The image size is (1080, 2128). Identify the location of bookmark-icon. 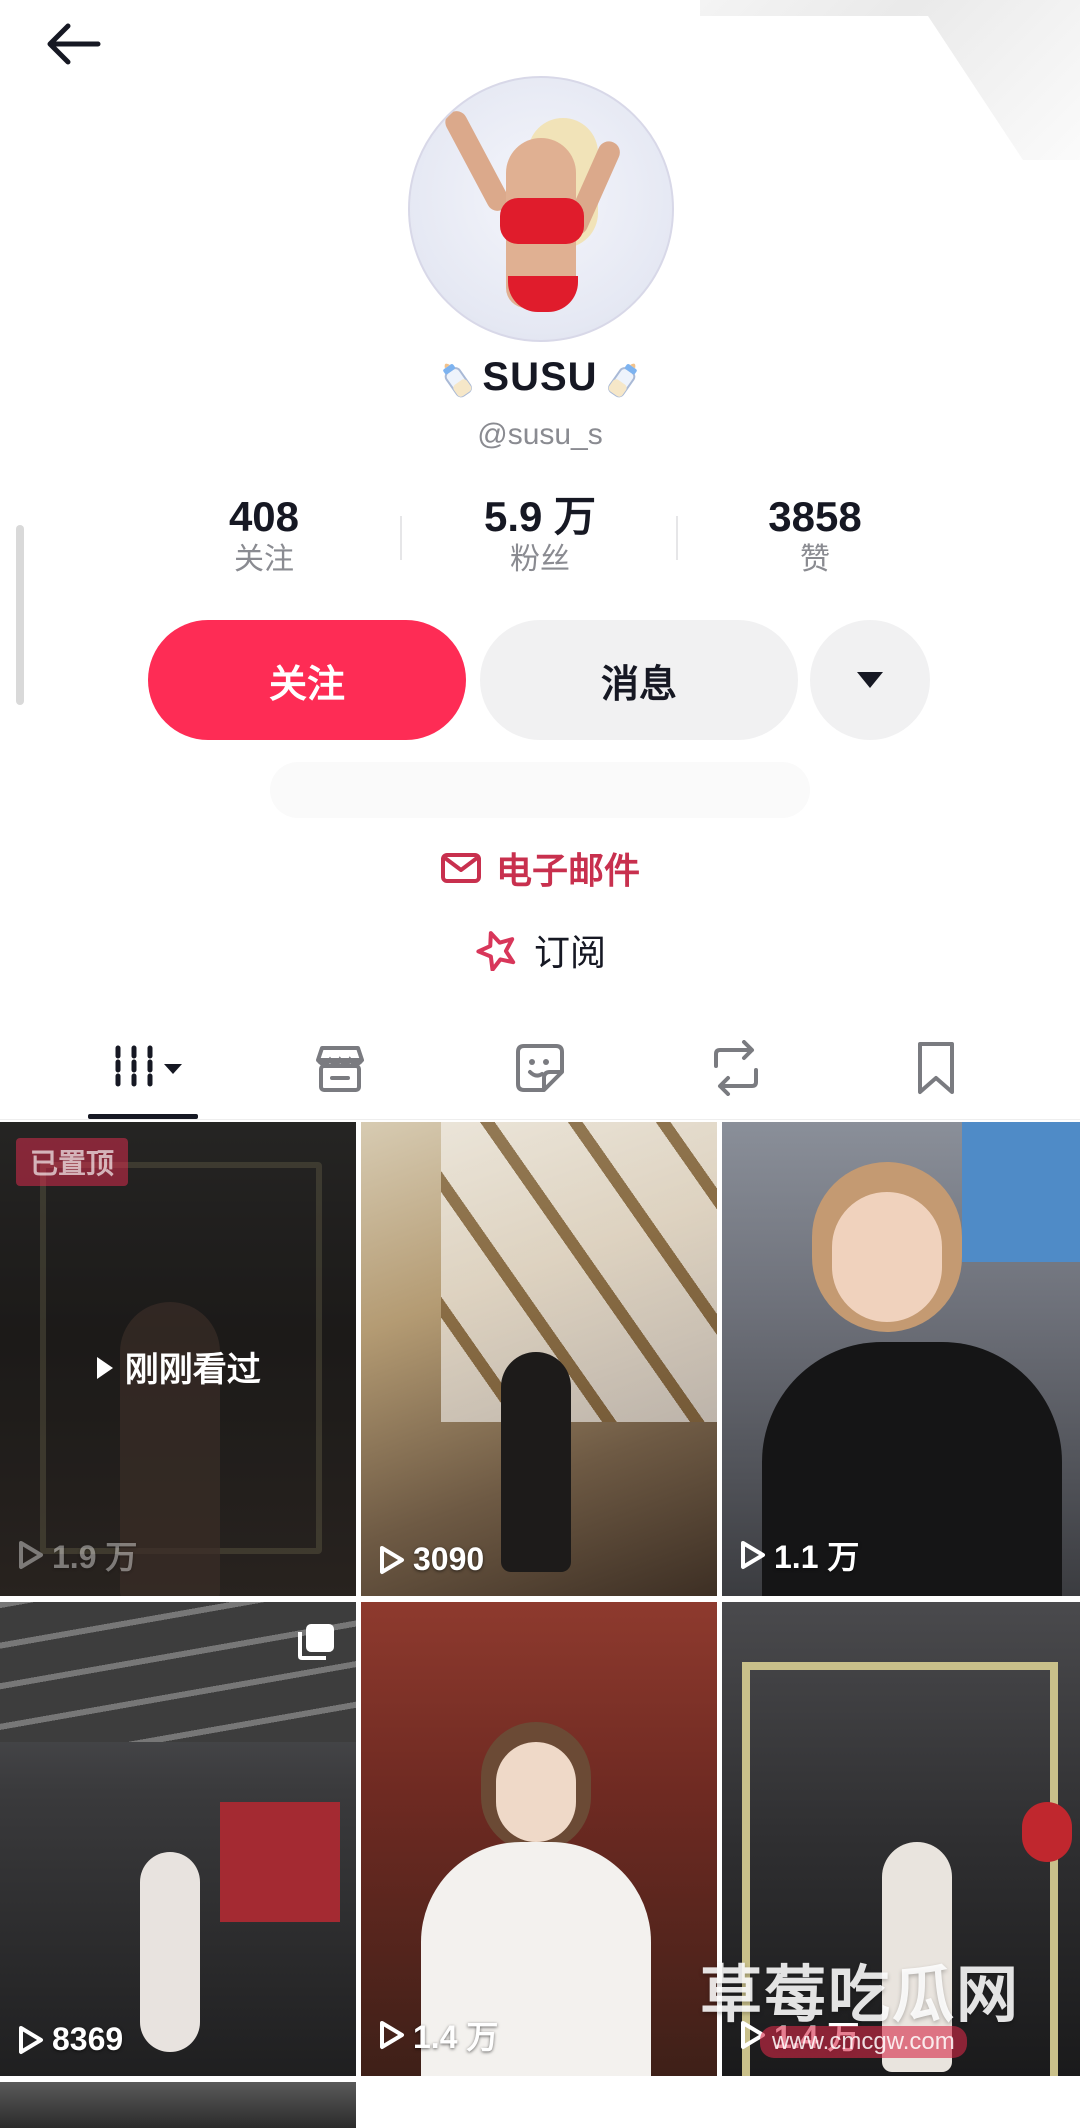
(936, 1068).